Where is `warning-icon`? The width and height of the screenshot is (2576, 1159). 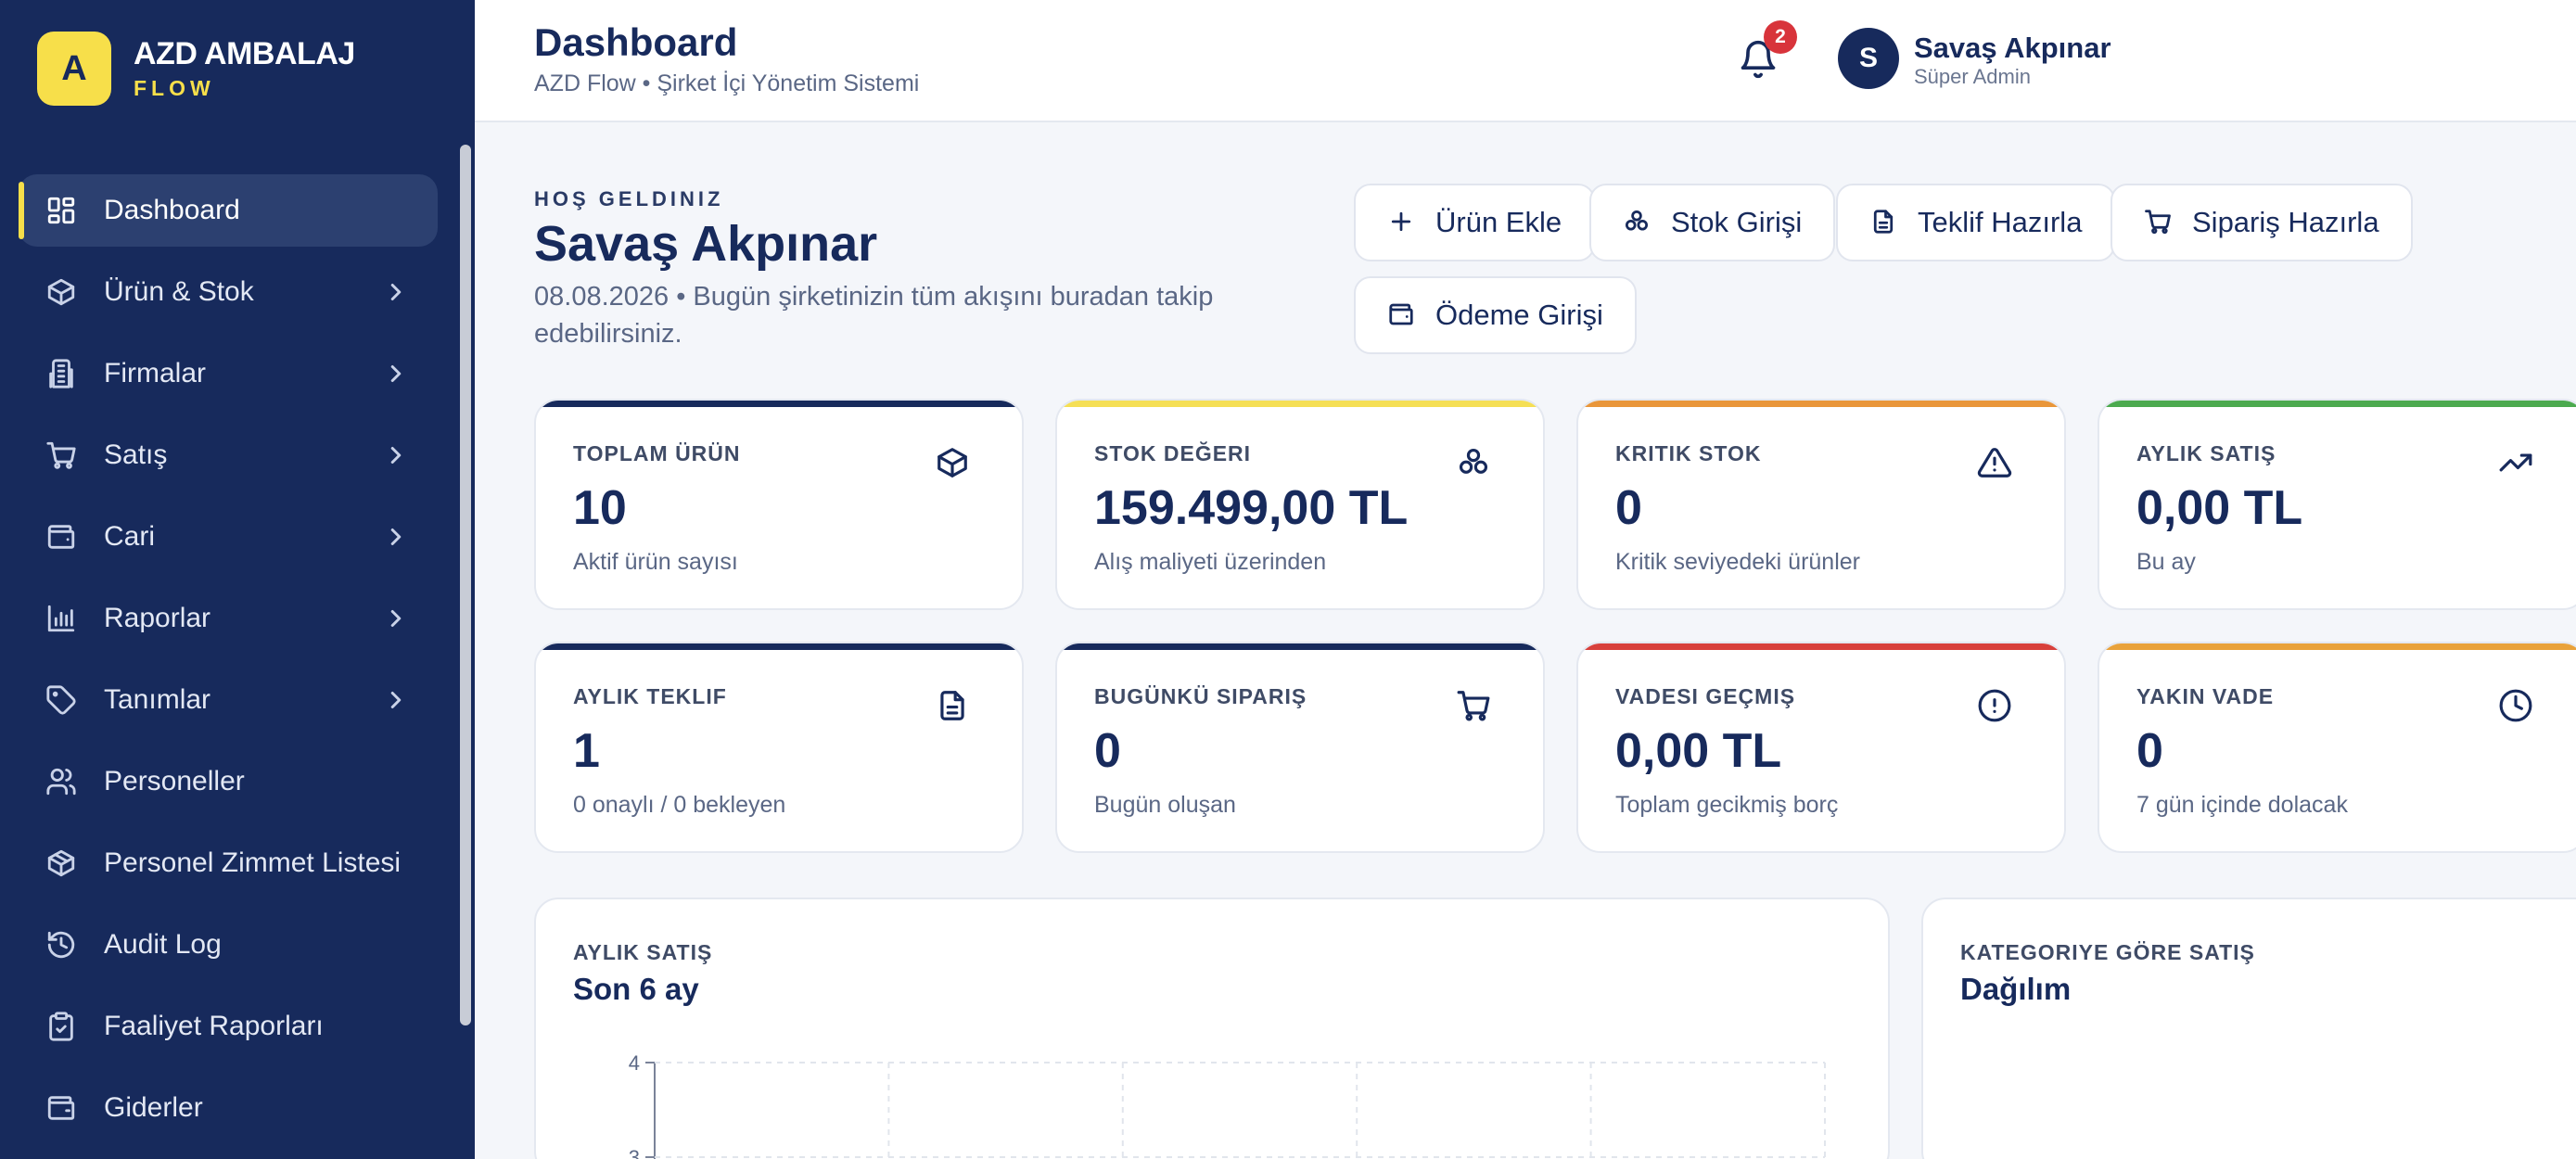
warning-icon is located at coordinates (1995, 463).